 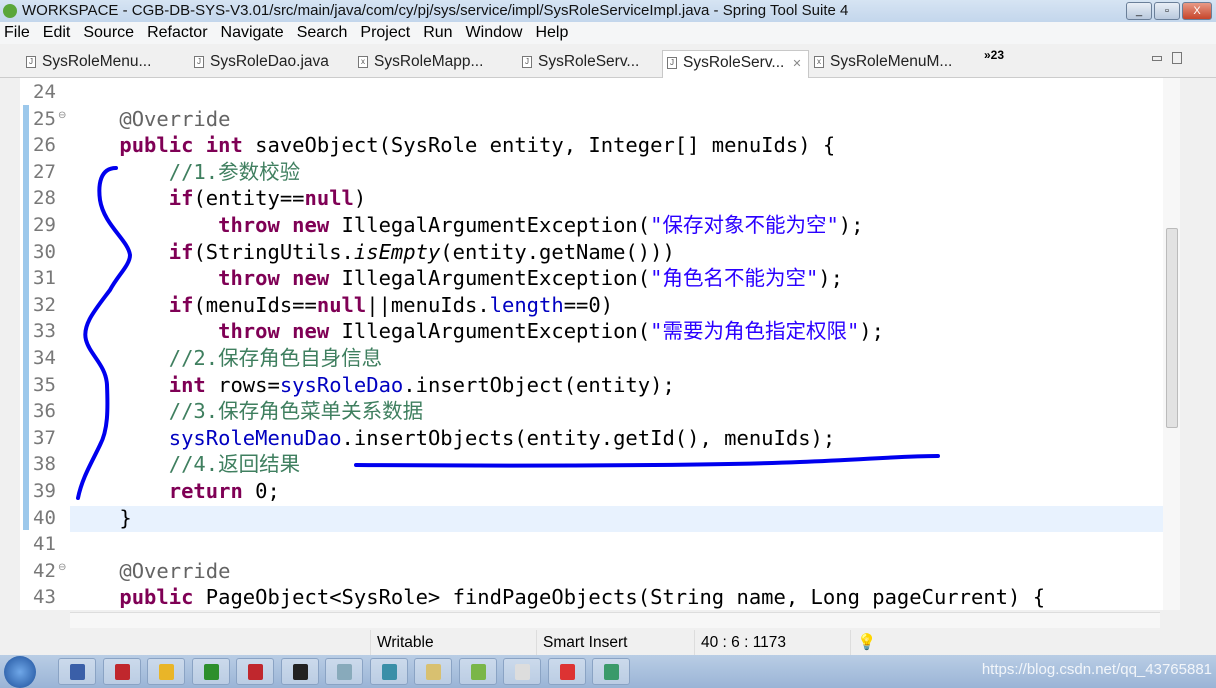 What do you see at coordinates (494, 33) in the screenshot?
I see `menu-window: Window` at bounding box center [494, 33].